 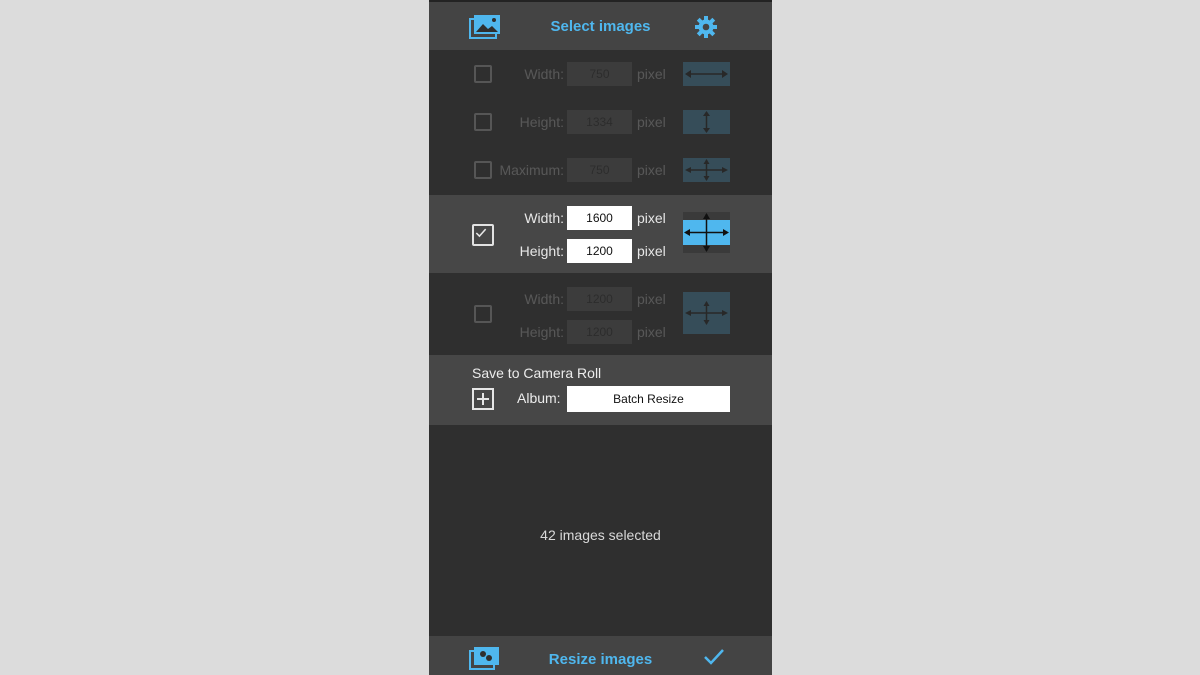 What do you see at coordinates (648, 399) in the screenshot?
I see `album-field` at bounding box center [648, 399].